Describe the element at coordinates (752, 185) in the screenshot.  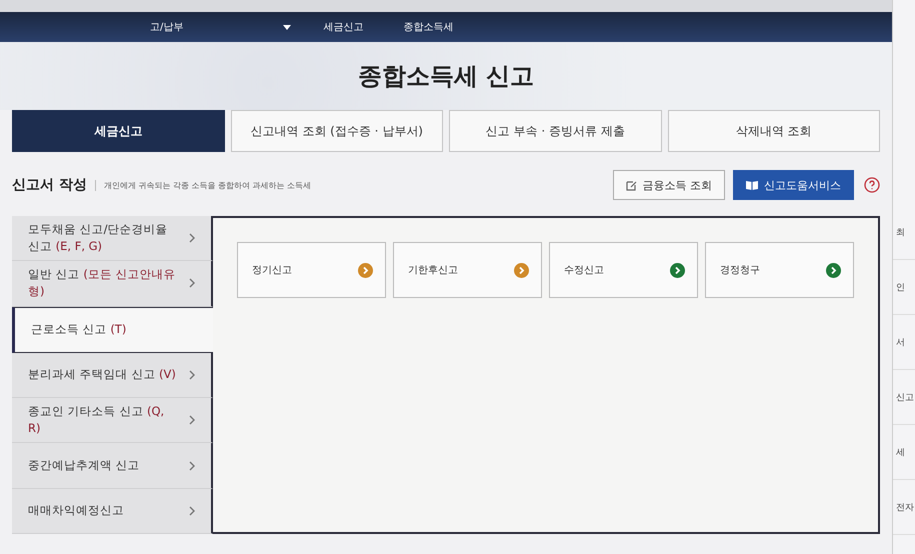
I see `book-icon` at that location.